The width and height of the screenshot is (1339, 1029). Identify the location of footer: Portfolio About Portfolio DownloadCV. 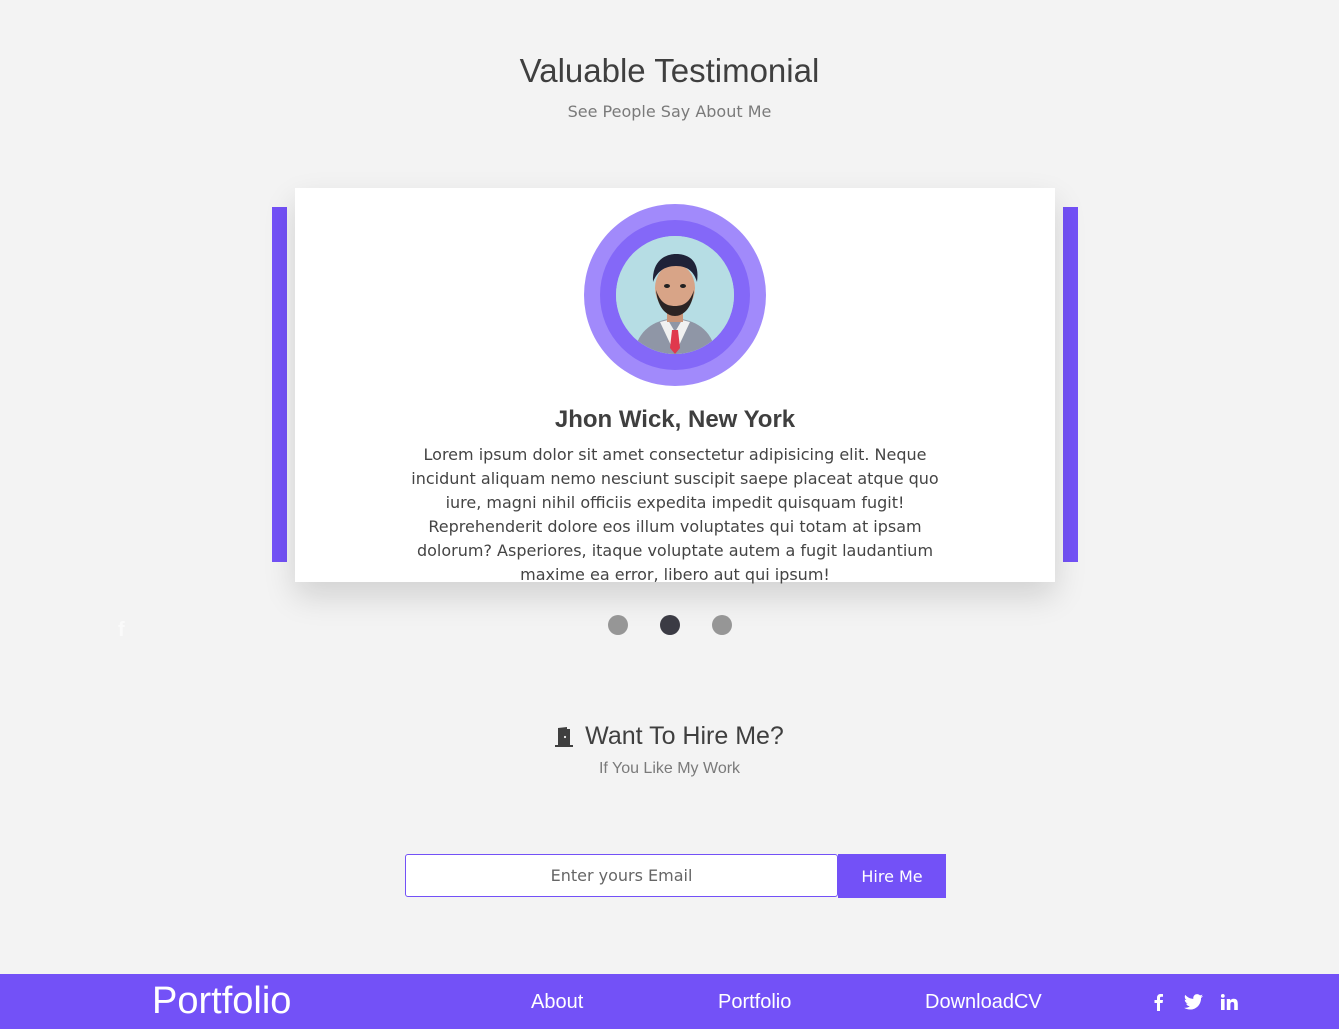
(669, 1001).